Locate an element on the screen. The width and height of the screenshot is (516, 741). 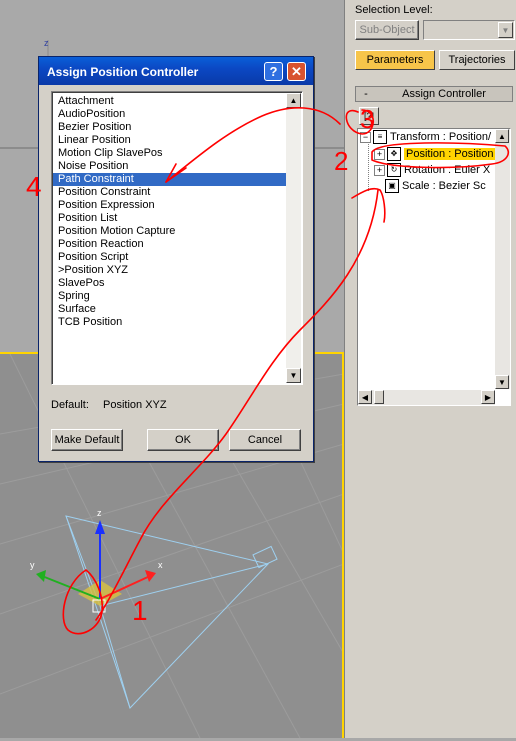
close-button: ✕ is located at coordinates (296, 71).